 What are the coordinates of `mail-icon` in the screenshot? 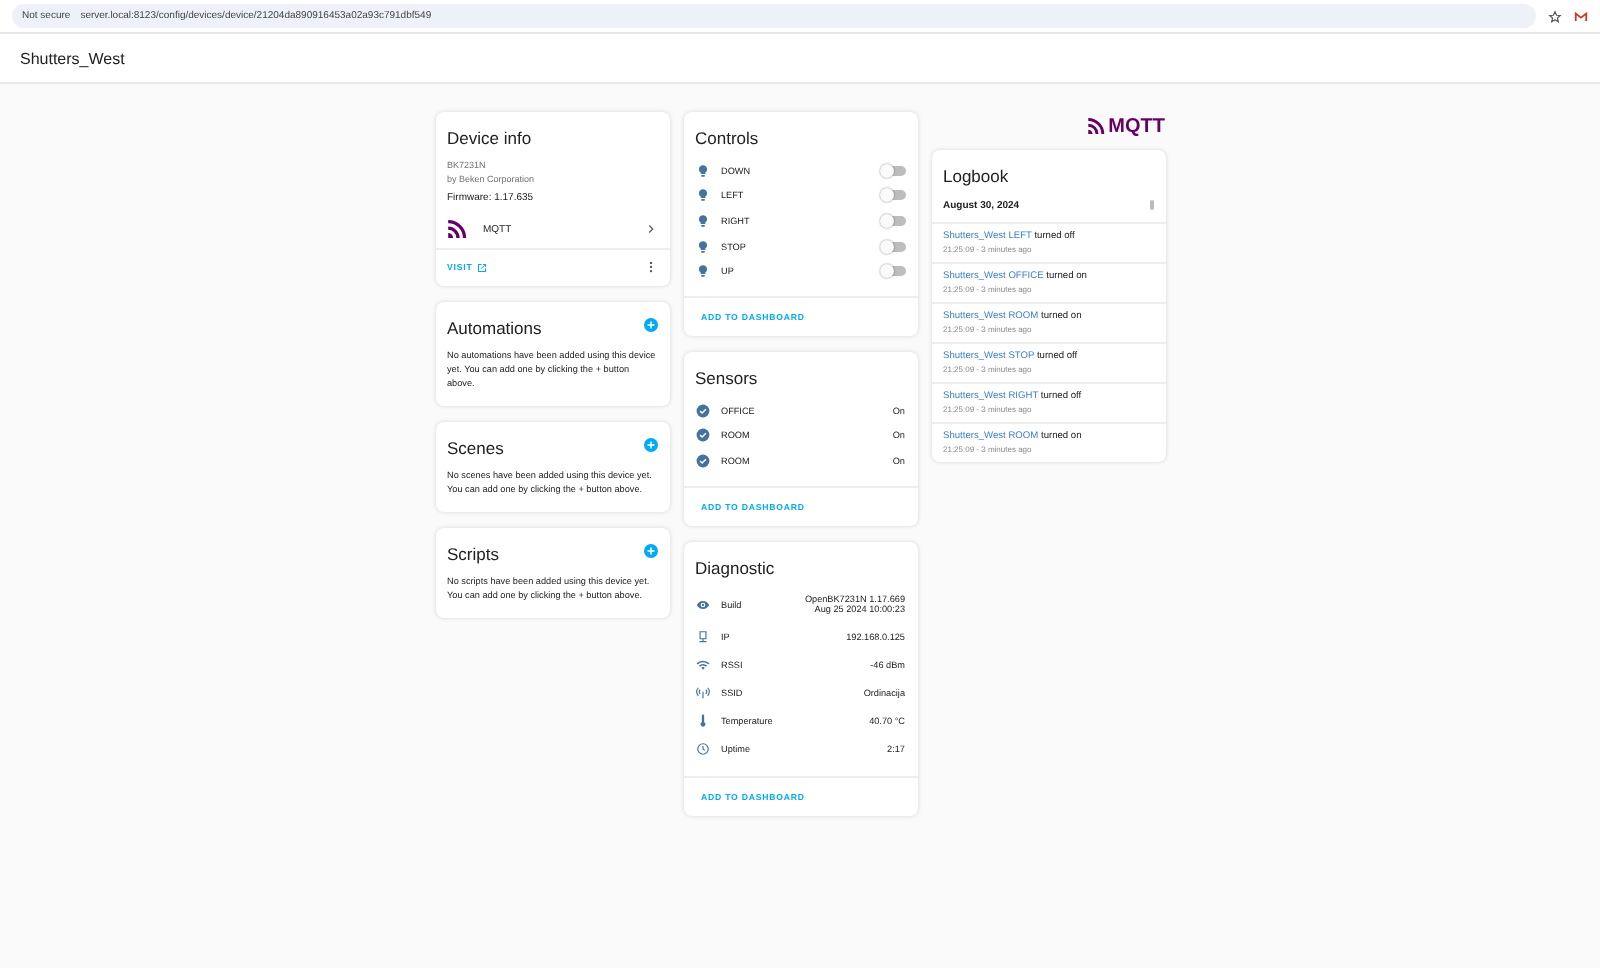 It's located at (1581, 16).